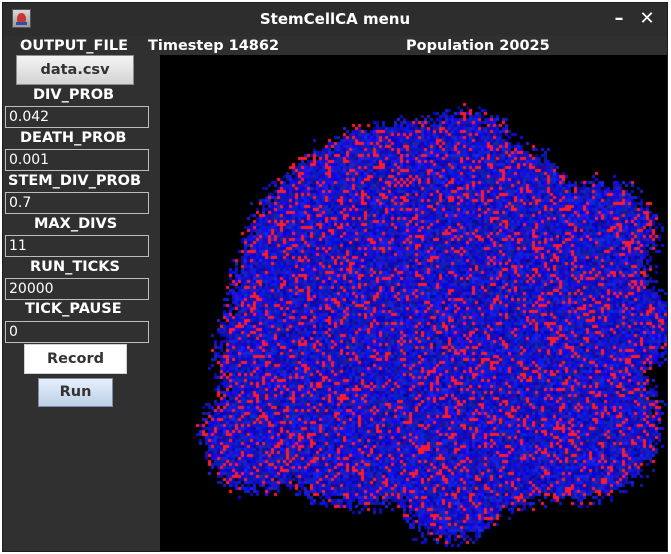 The image size is (671, 554). I want to click on div-prob-field: 0.042, so click(77, 117).